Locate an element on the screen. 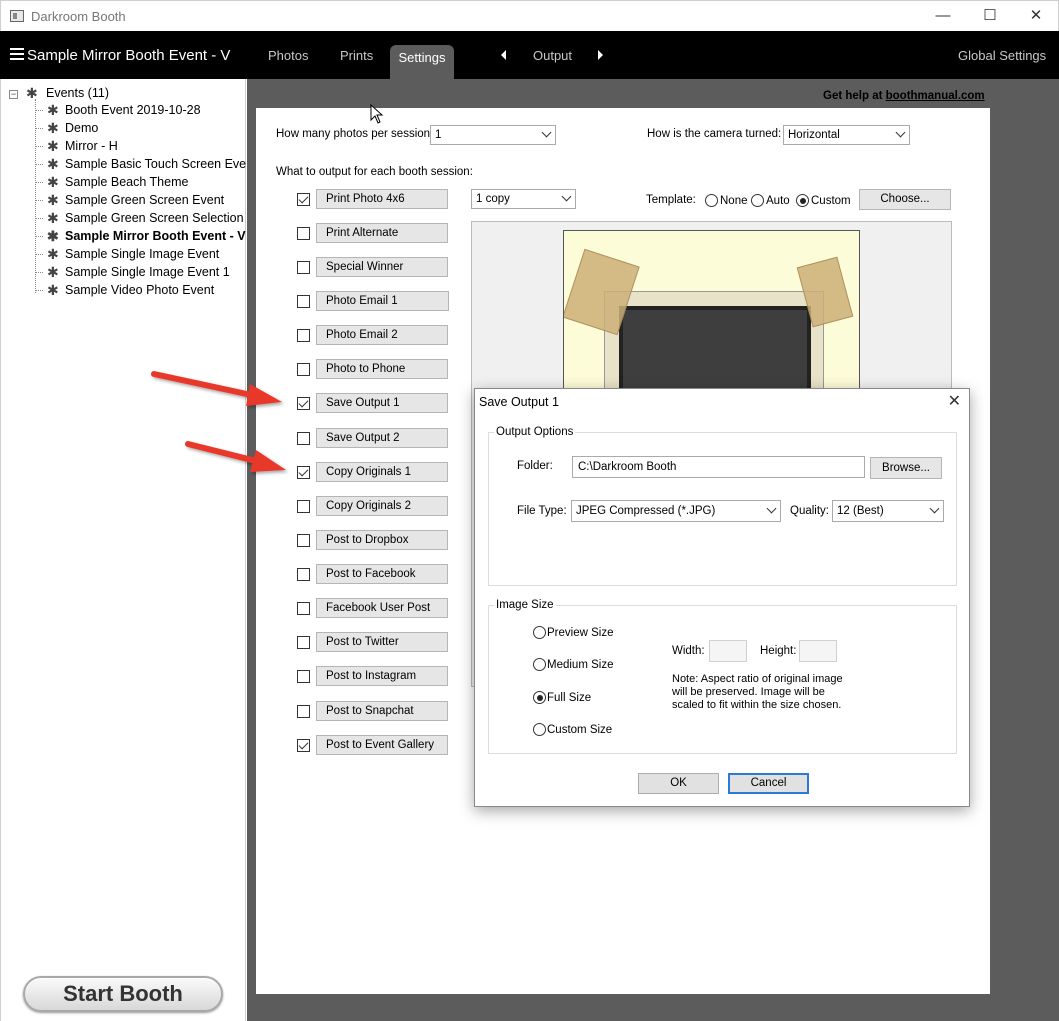 Image resolution: width=1059 pixels, height=1021 pixels. sidebar-event-item: Sample Basic Touch Screen Event is located at coordinates (152, 164).